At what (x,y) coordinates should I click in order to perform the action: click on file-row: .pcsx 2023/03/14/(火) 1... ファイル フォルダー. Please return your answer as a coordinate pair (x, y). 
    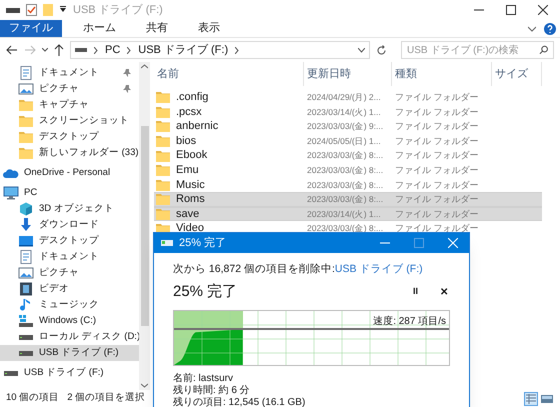
    Looking at the image, I should click on (348, 112).